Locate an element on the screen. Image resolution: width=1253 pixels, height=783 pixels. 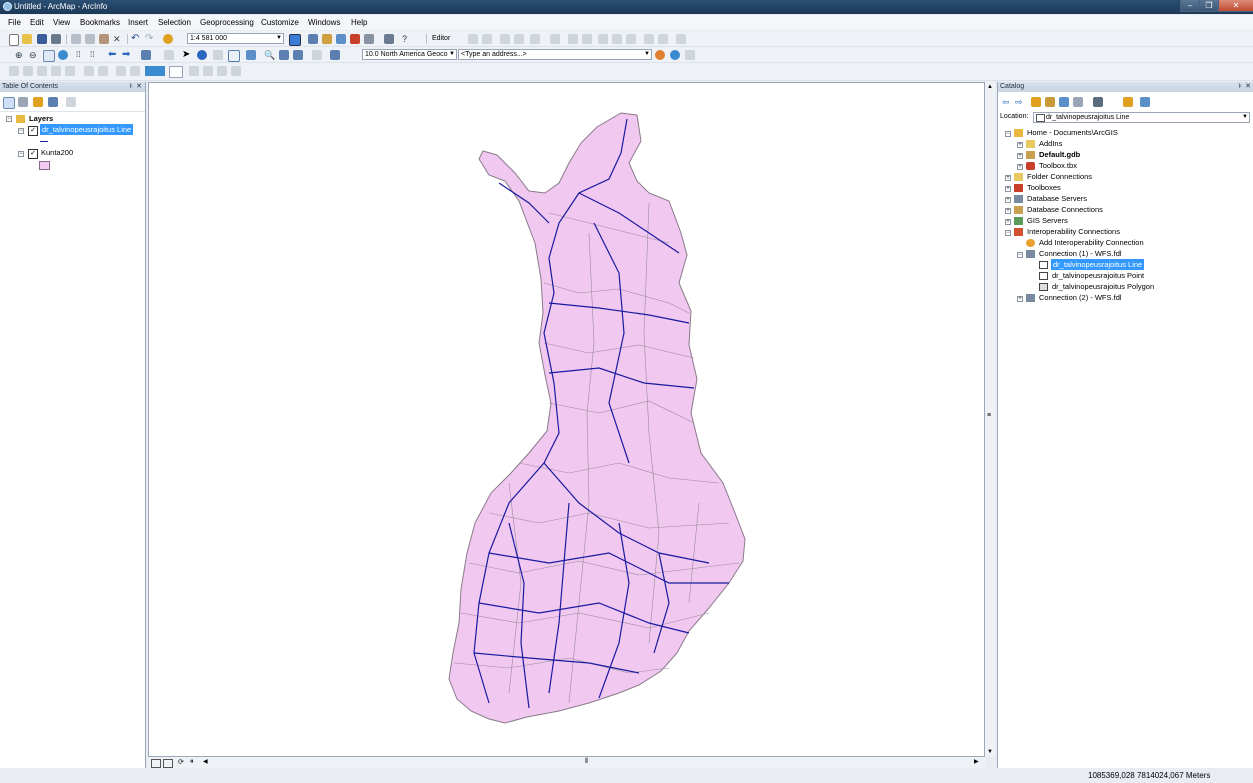
menu-selection: Selection is located at coordinates (174, 22).